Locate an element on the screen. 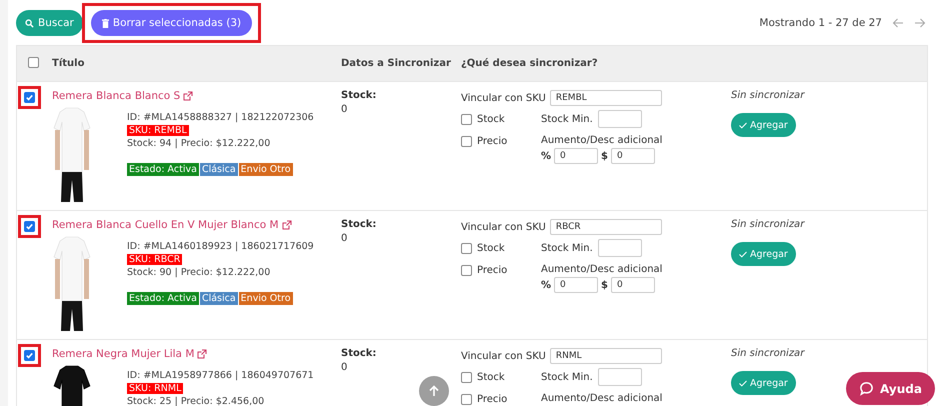  search-button: Buscar is located at coordinates (49, 23).